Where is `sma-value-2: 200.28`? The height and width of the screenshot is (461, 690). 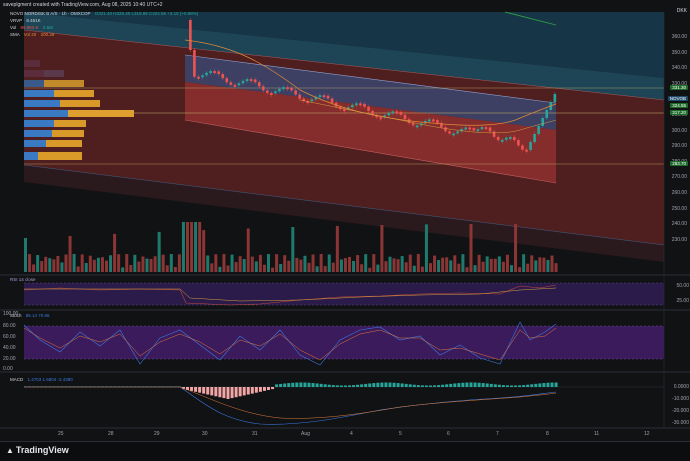
sma-value-2: 200.28 is located at coordinates (47, 34).